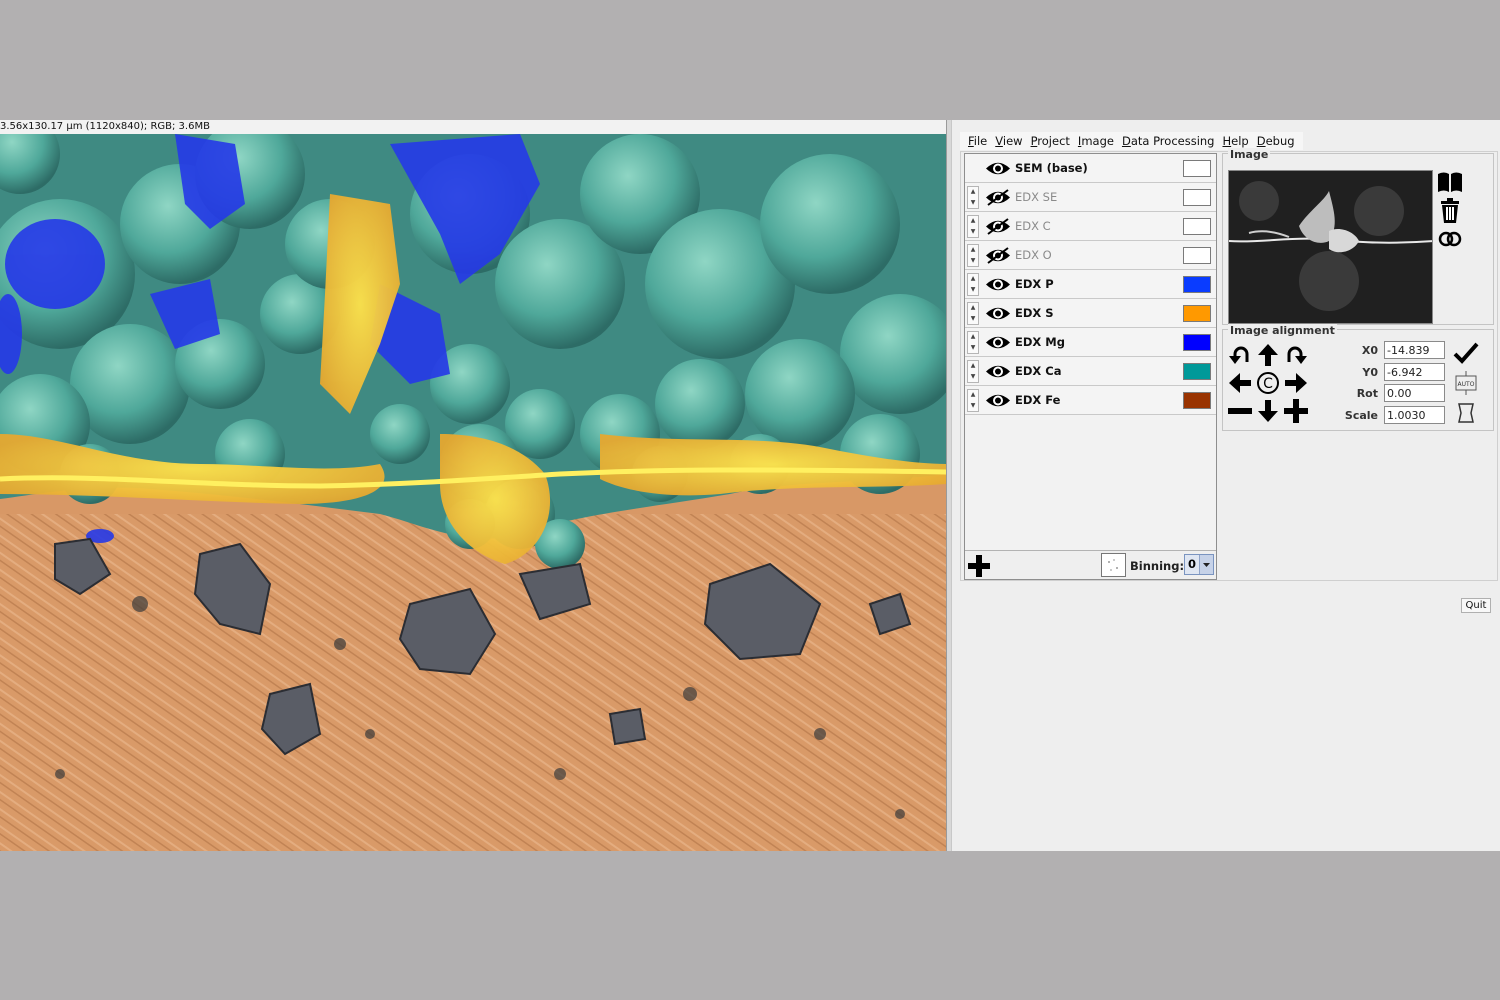  What do you see at coordinates (1240, 355) in the screenshot?
I see `rotate-ccw-icon` at bounding box center [1240, 355].